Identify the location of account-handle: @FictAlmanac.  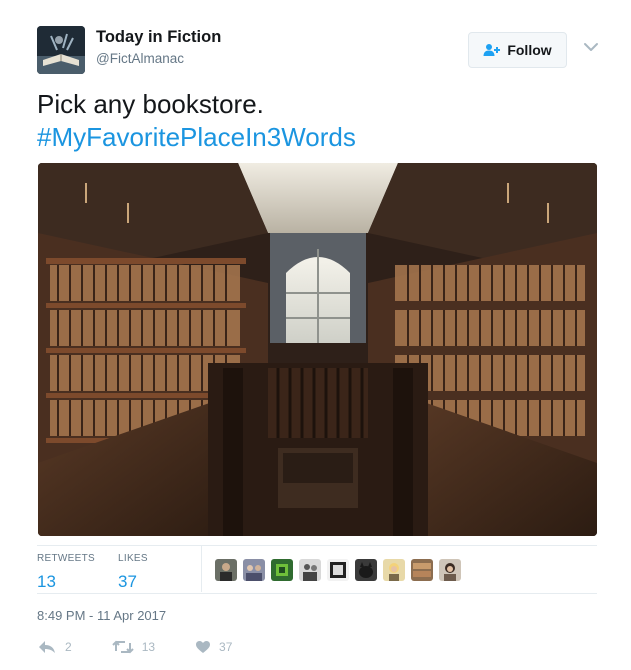
(140, 58).